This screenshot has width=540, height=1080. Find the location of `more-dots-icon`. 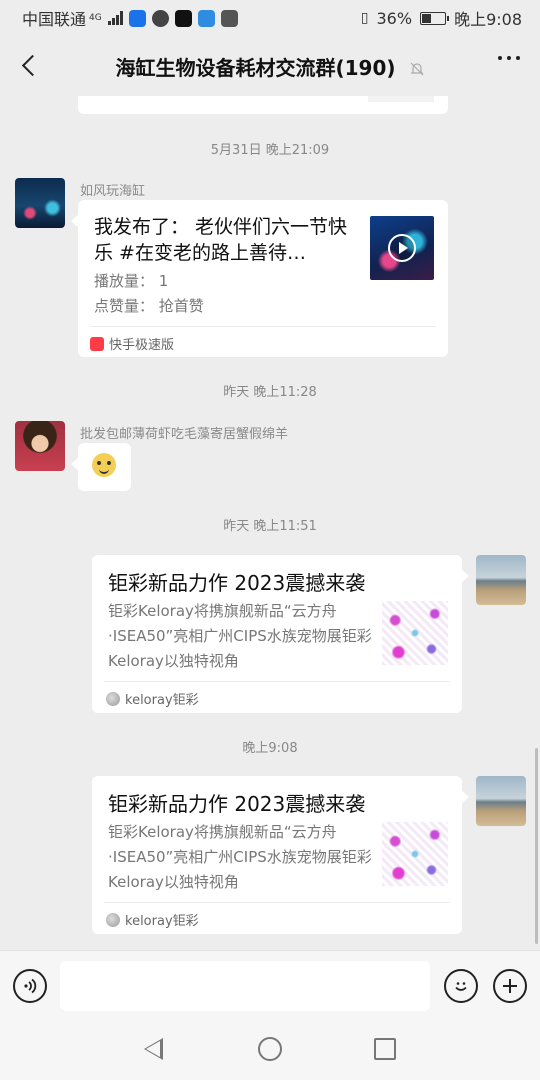

more-dots-icon is located at coordinates (509, 58).